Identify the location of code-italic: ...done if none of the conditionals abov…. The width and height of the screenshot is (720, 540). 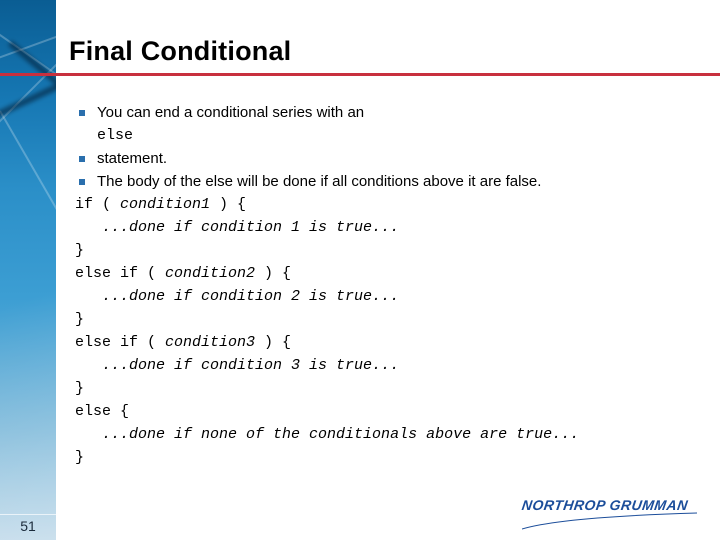
(341, 434).